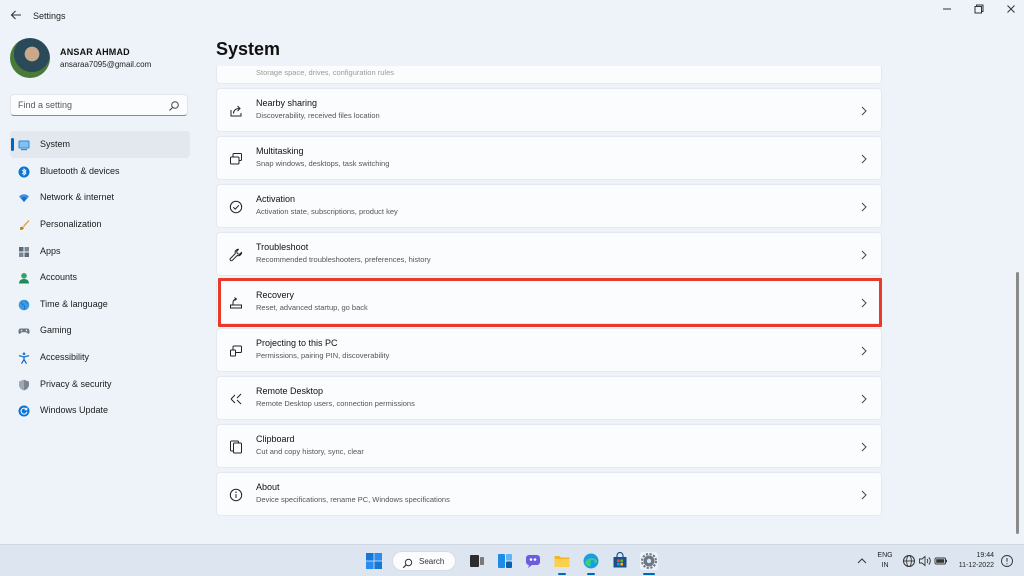  What do you see at coordinates (432, 561) in the screenshot?
I see `taskbar-search-label: Search` at bounding box center [432, 561].